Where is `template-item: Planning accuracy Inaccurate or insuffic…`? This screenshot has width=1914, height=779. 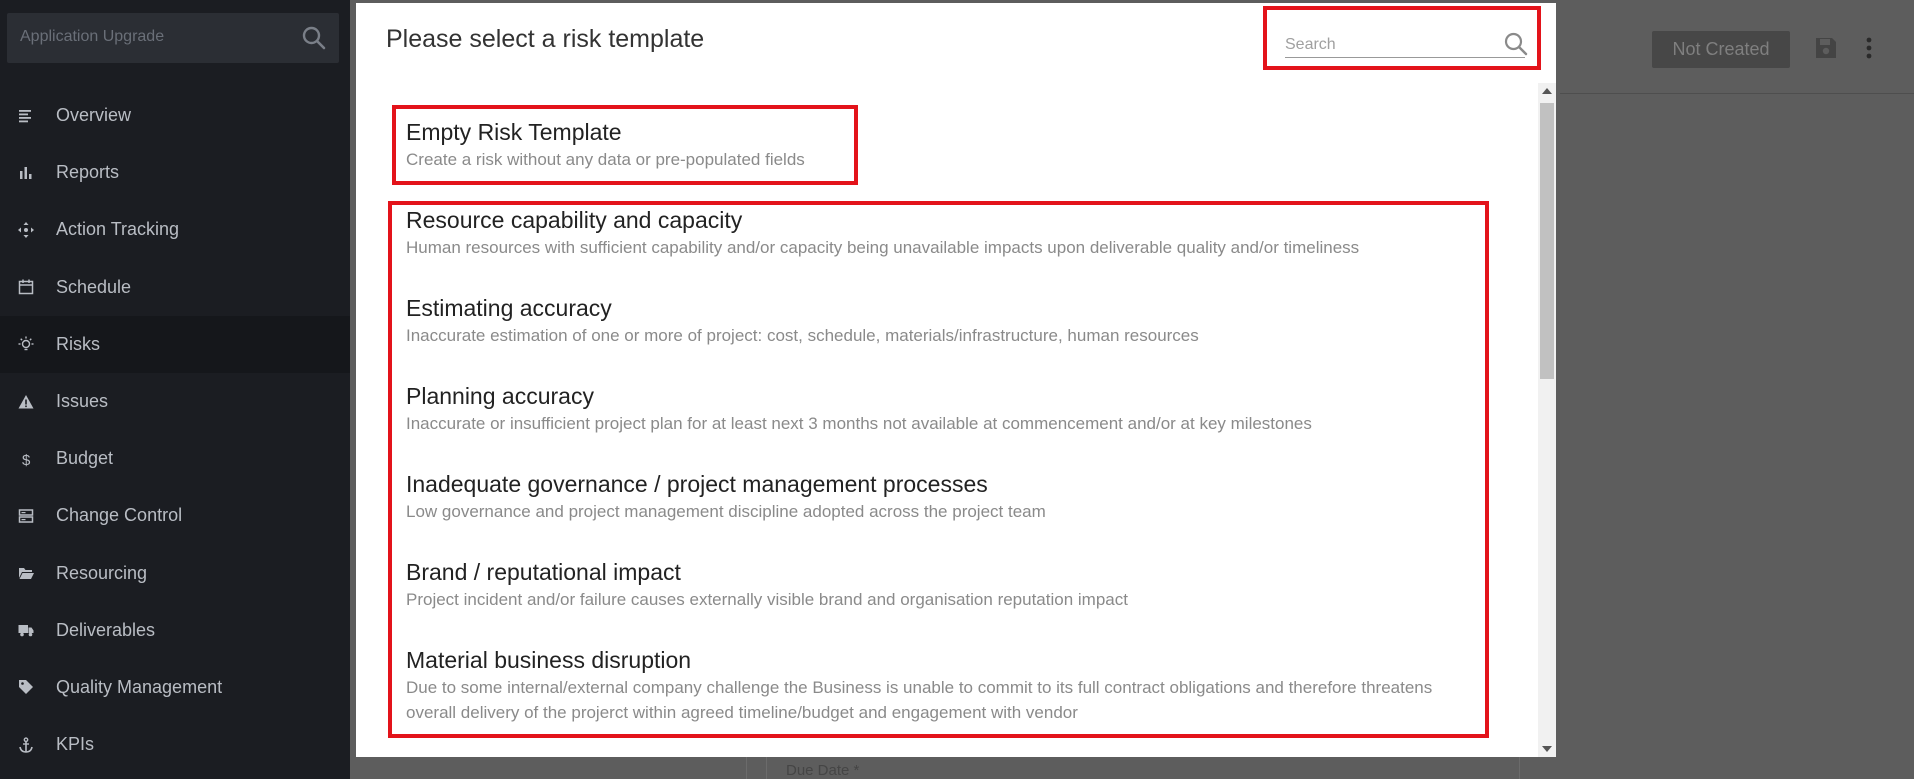
template-item: Planning accuracy Inaccurate or insuffic… is located at coordinates (946, 408).